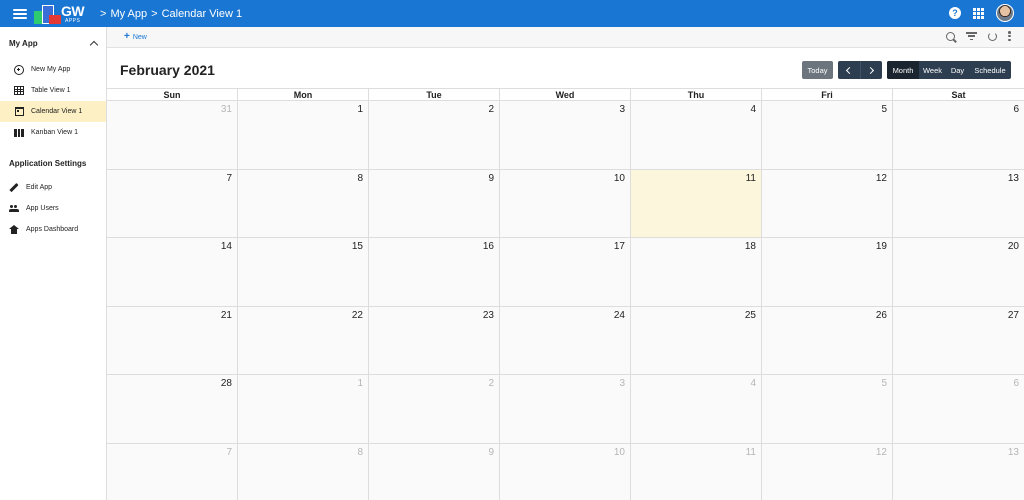 Image resolution: width=1024 pixels, height=500 pixels. I want to click on day-cell: 16, so click(434, 272).